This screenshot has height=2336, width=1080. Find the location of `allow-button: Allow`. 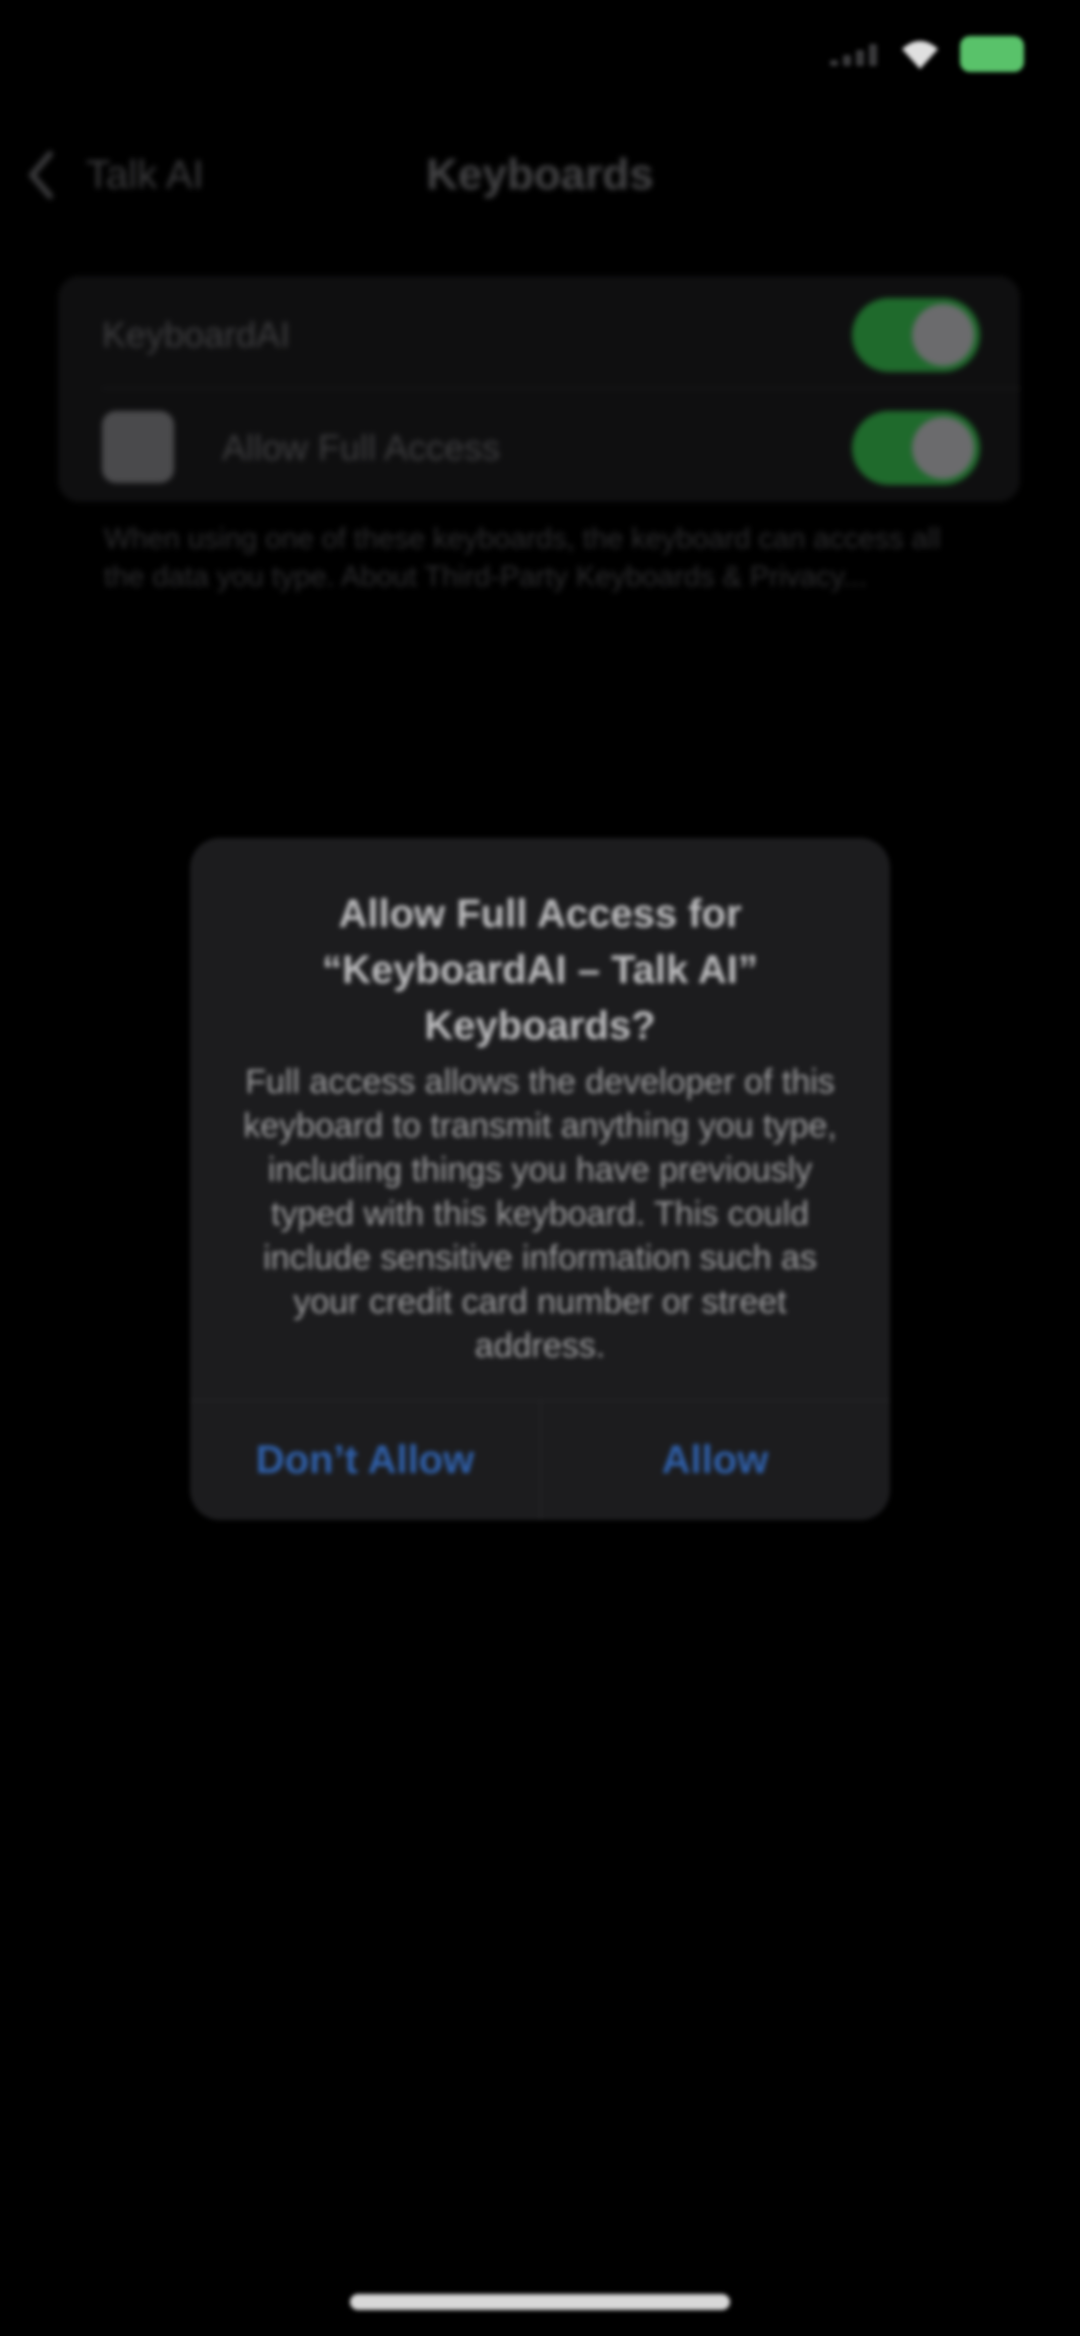

allow-button: Allow is located at coordinates (715, 1460).